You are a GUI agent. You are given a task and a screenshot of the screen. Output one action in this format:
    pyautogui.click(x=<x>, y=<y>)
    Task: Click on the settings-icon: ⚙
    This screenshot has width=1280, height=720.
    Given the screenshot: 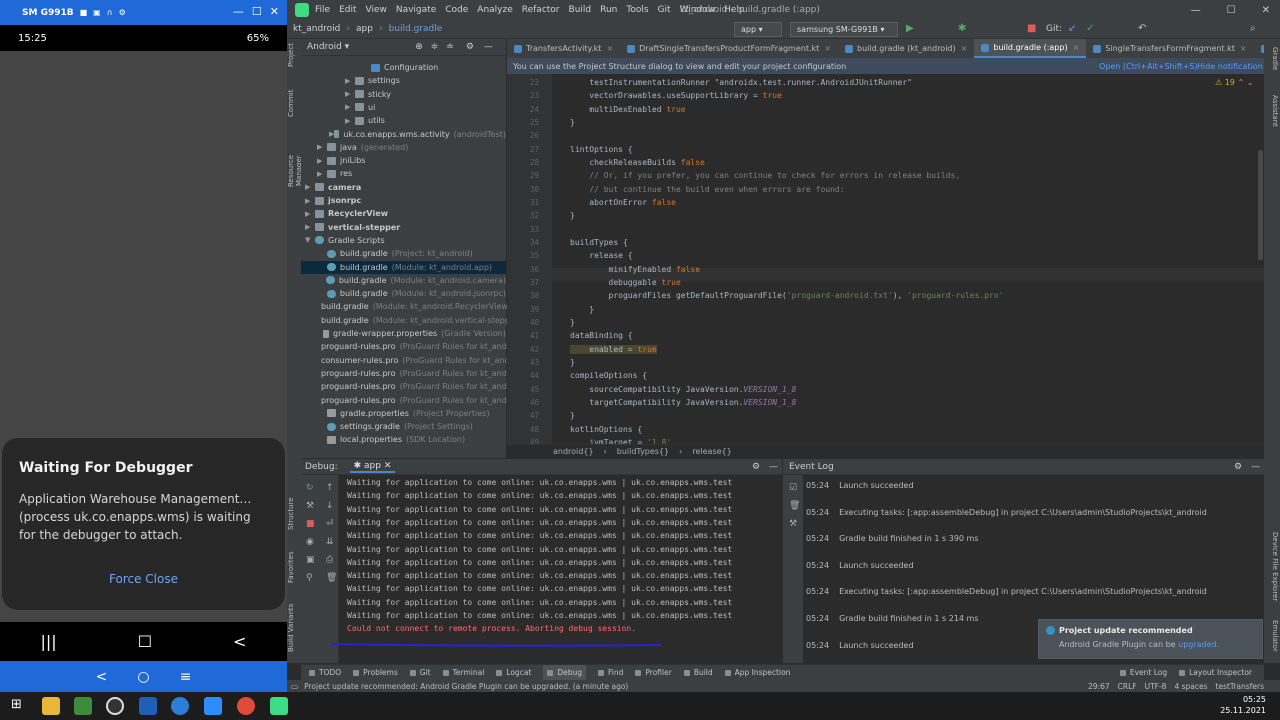 What is the action you would take?
    pyautogui.click(x=122, y=12)
    